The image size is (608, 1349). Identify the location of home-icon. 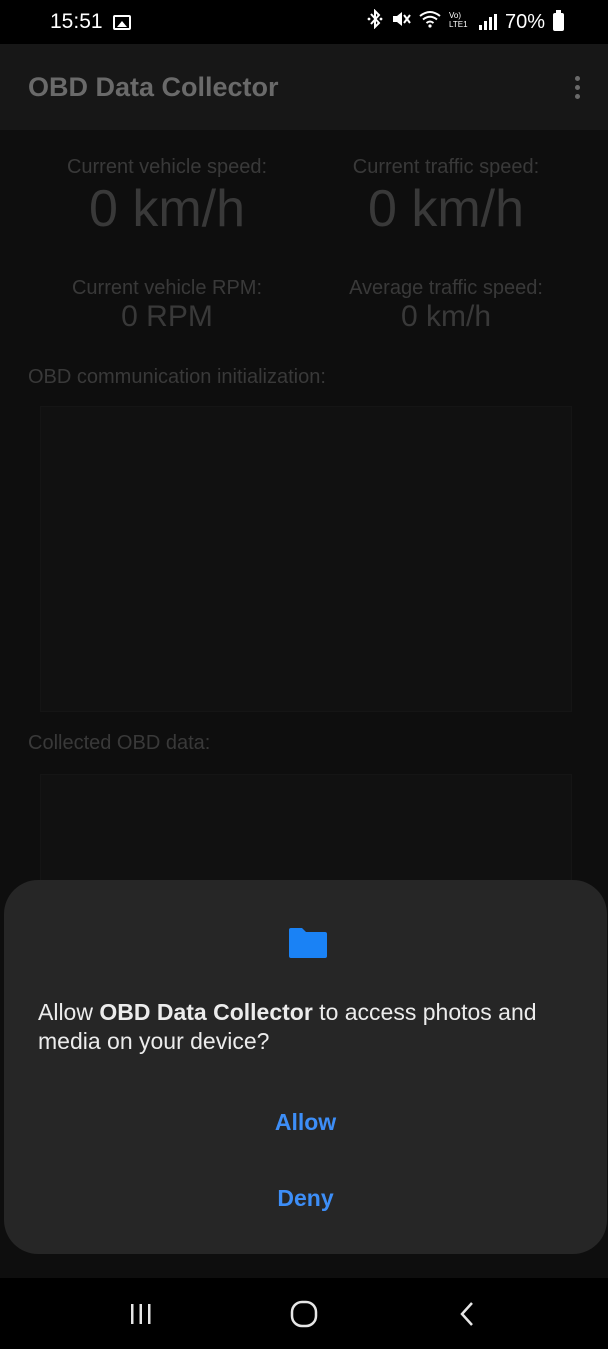
(304, 1314).